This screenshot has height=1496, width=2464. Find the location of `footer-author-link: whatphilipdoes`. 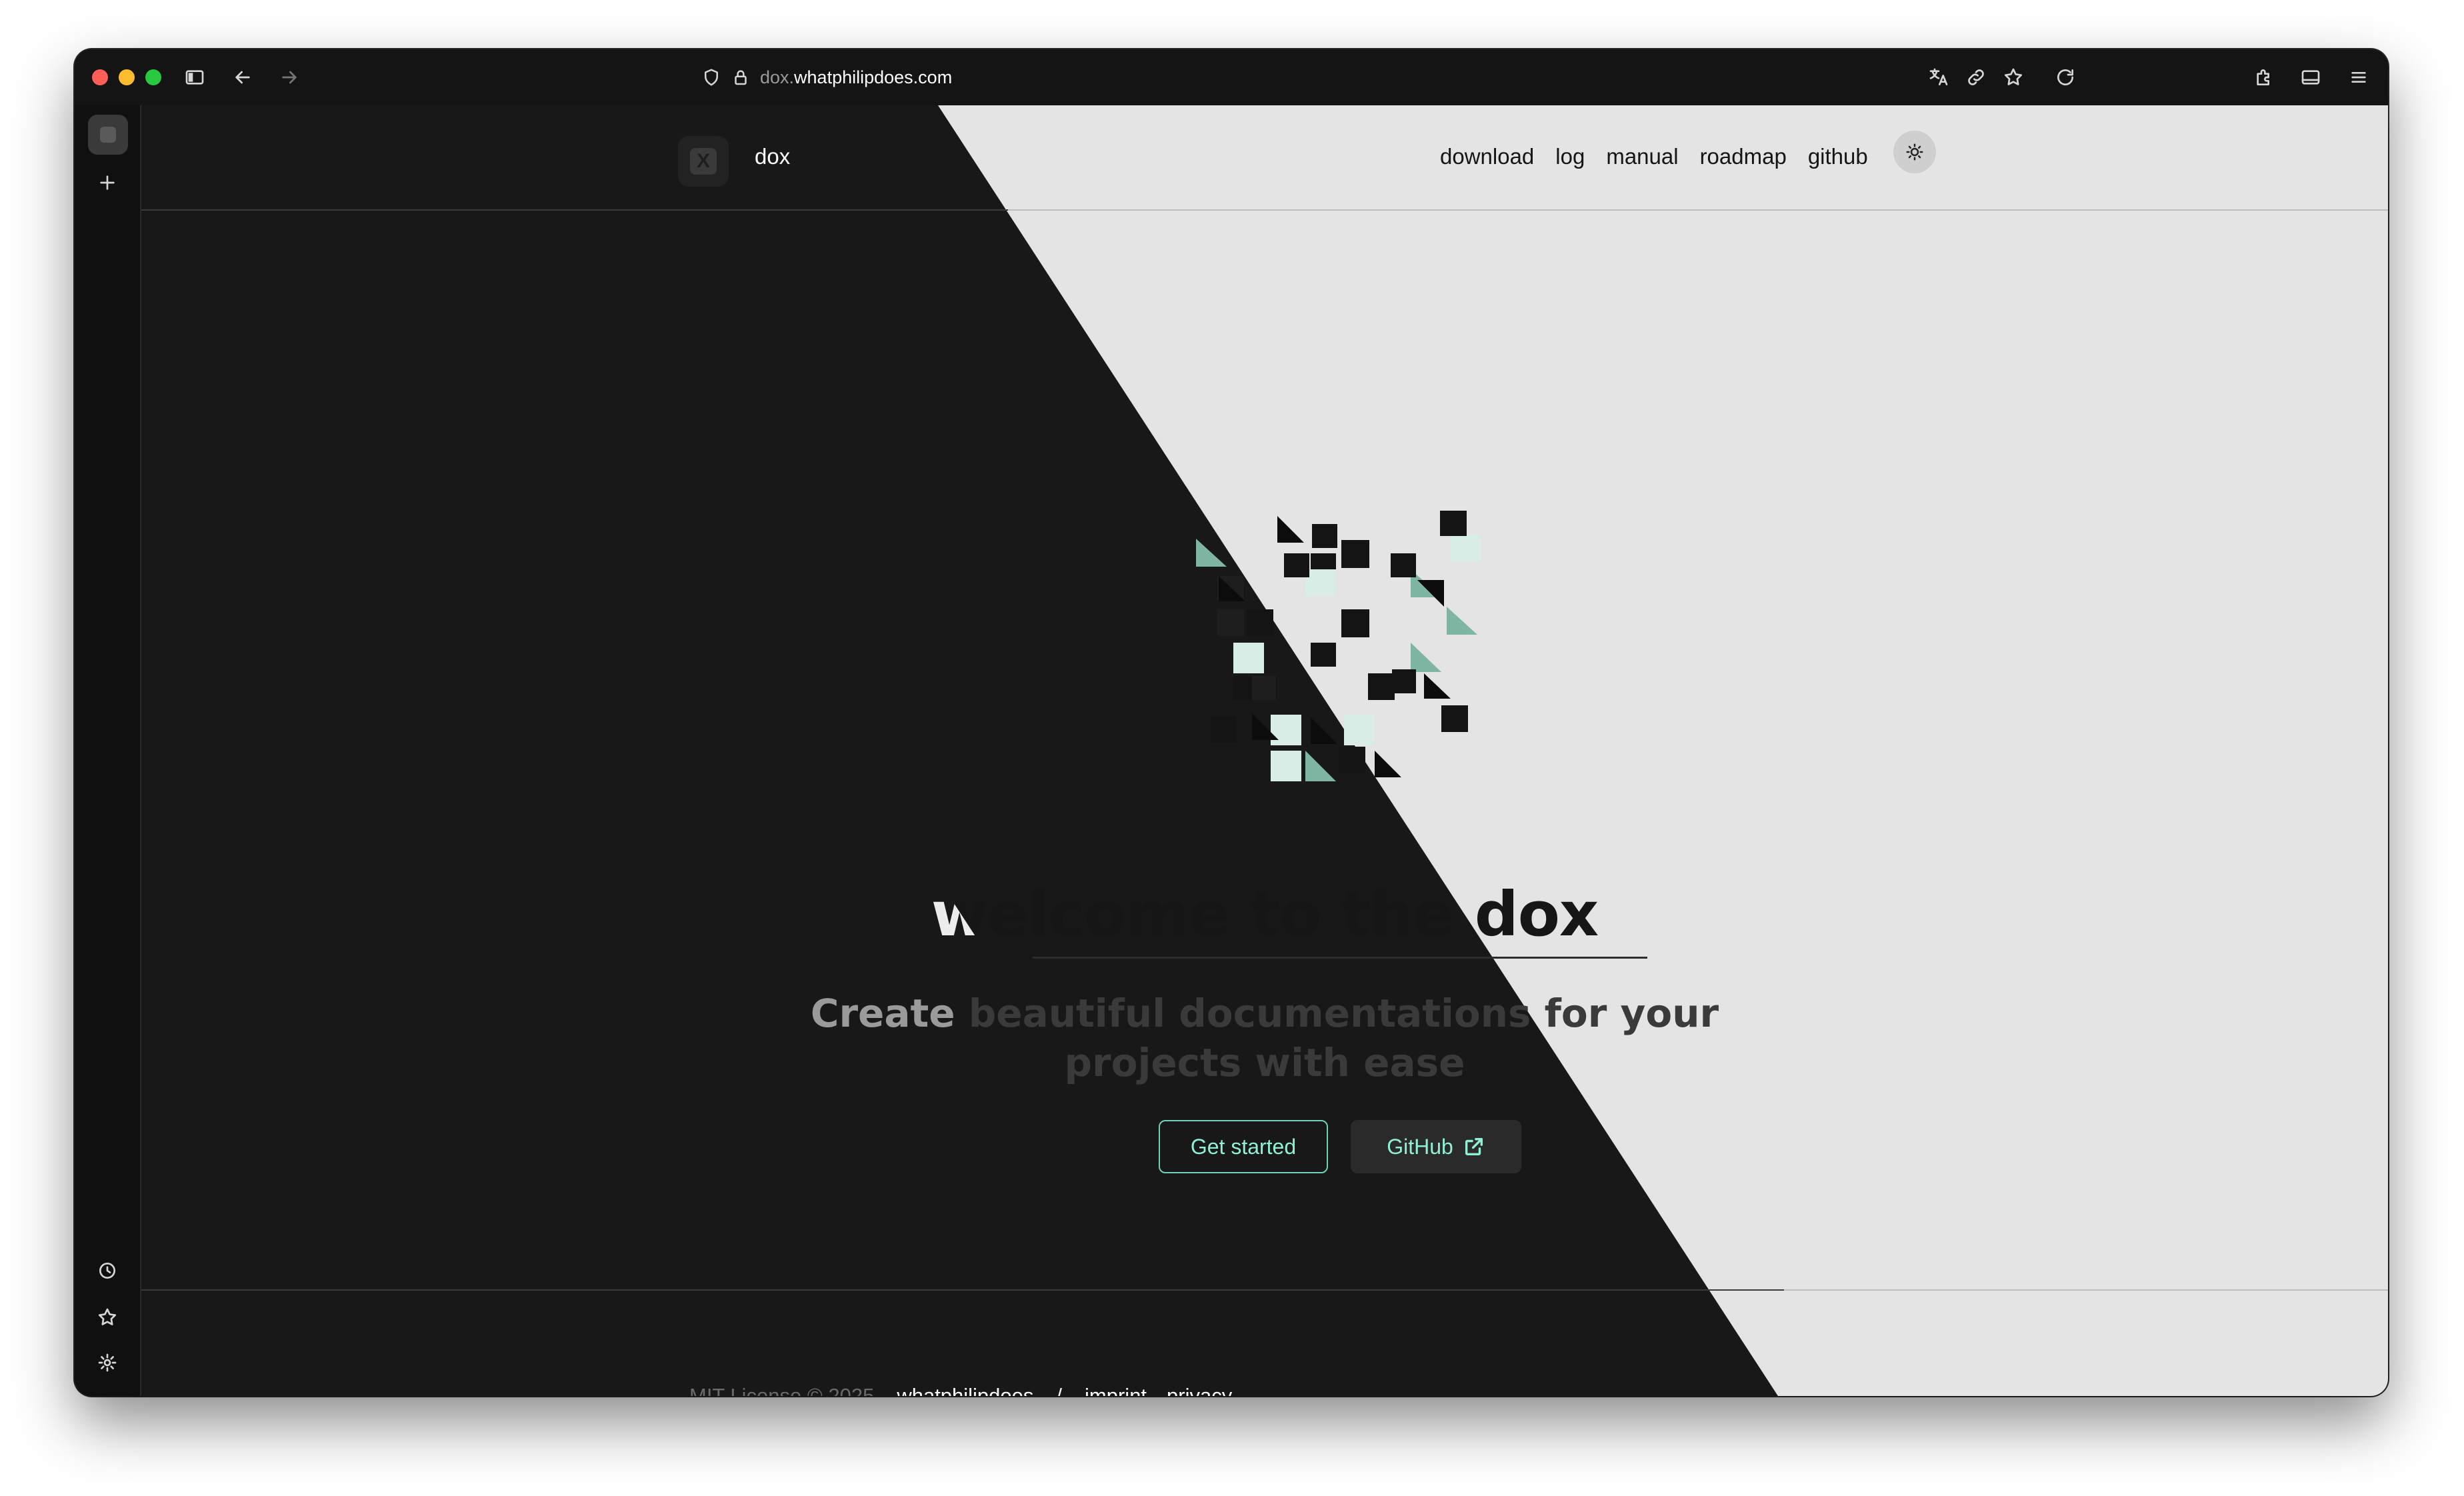

footer-author-link: whatphilipdoes is located at coordinates (965, 1390).